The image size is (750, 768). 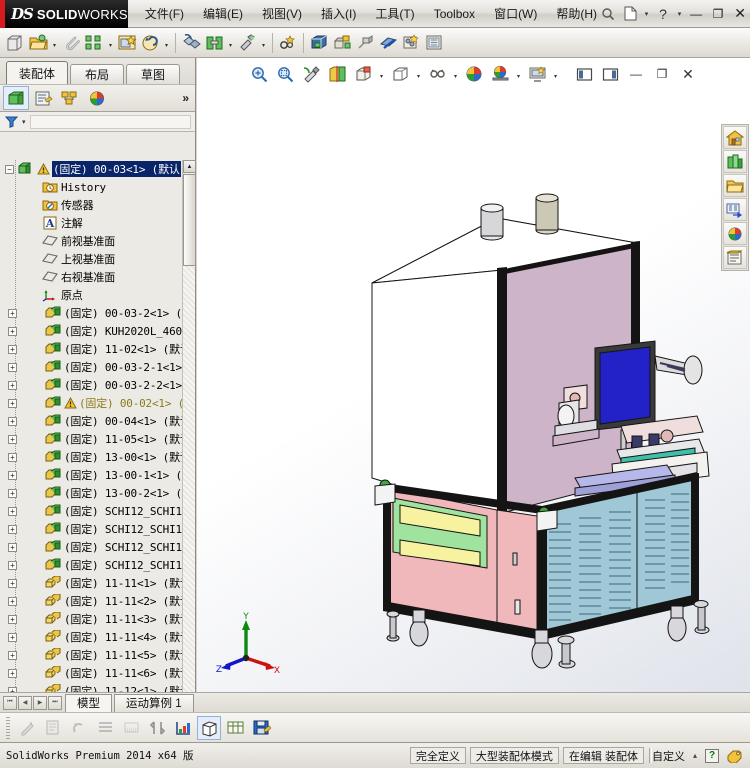 What do you see at coordinates (97, 403) in the screenshot?
I see `tree-row: + (固定) 00-02<1> (` at bounding box center [97, 403].